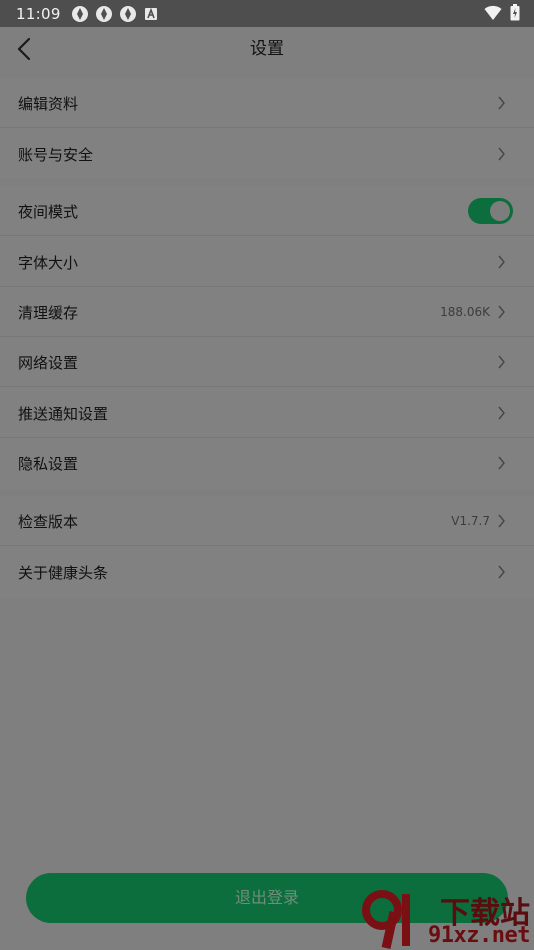 The width and height of the screenshot is (534, 950). Describe the element at coordinates (465, 312) in the screenshot. I see `cache-size-value: 188.06K` at that location.